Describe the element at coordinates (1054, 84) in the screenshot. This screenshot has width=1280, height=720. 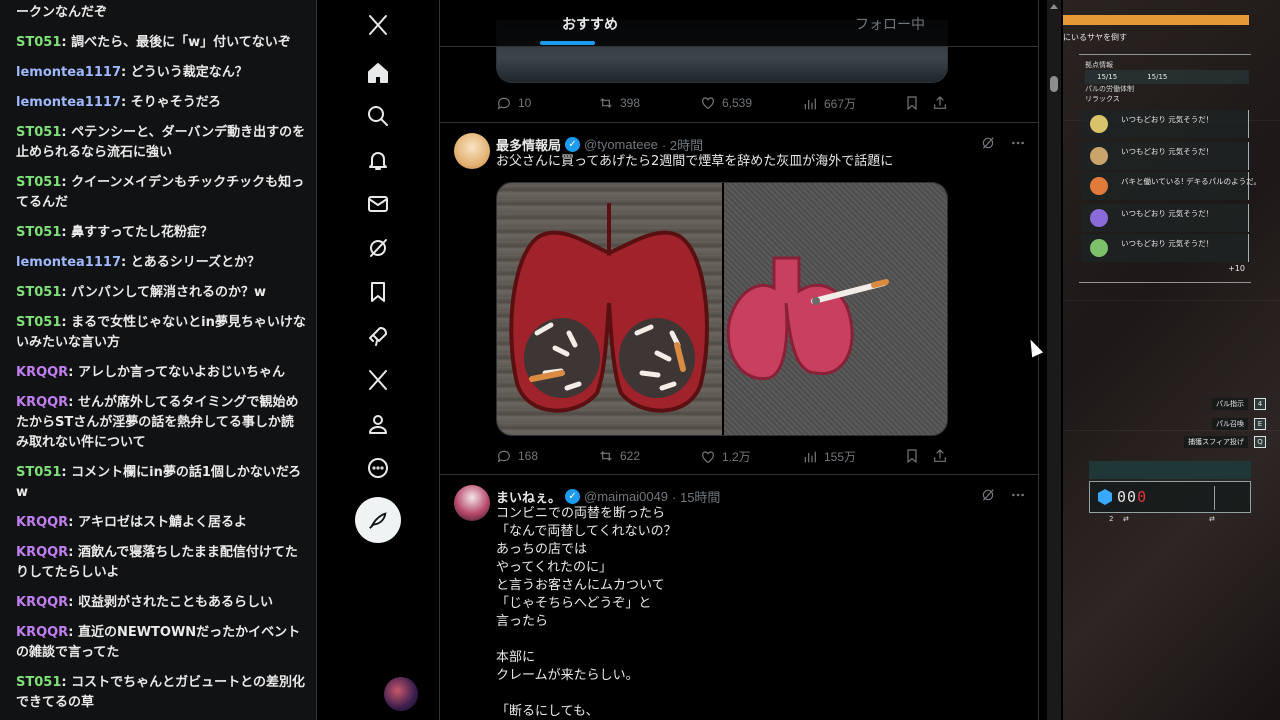
I see `scrollbar-thumb` at that location.